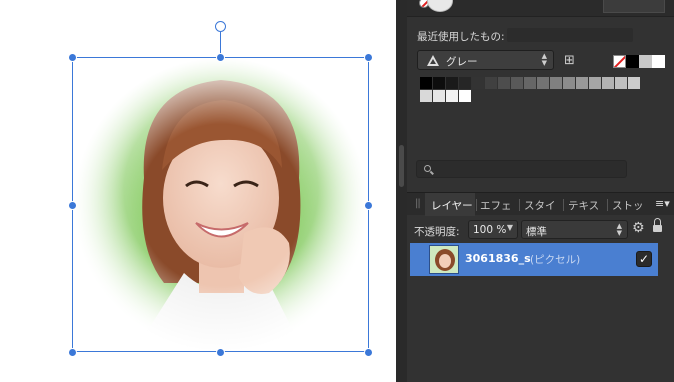 The width and height of the screenshot is (674, 382). What do you see at coordinates (368, 205) in the screenshot?
I see `resize-handle-right` at bounding box center [368, 205].